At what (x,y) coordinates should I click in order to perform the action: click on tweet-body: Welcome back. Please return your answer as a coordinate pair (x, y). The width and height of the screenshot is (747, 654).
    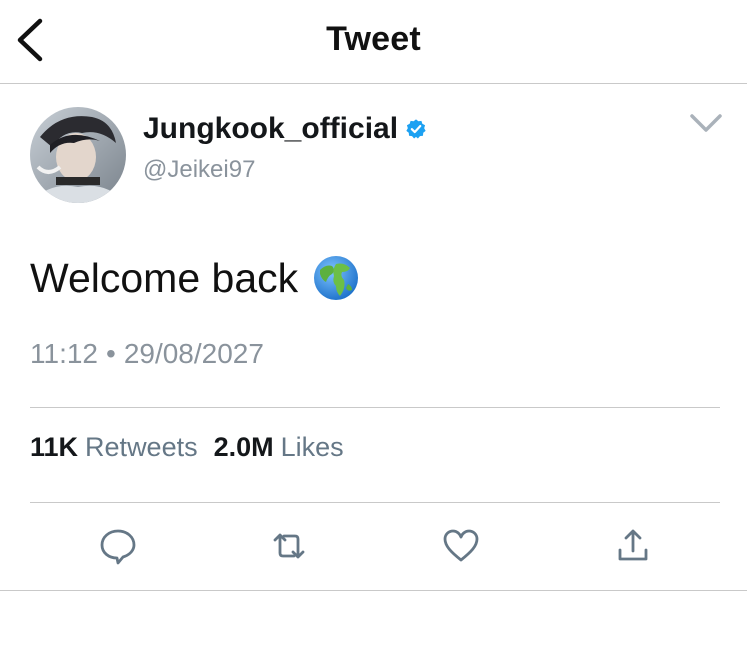
    Looking at the image, I should click on (195, 278).